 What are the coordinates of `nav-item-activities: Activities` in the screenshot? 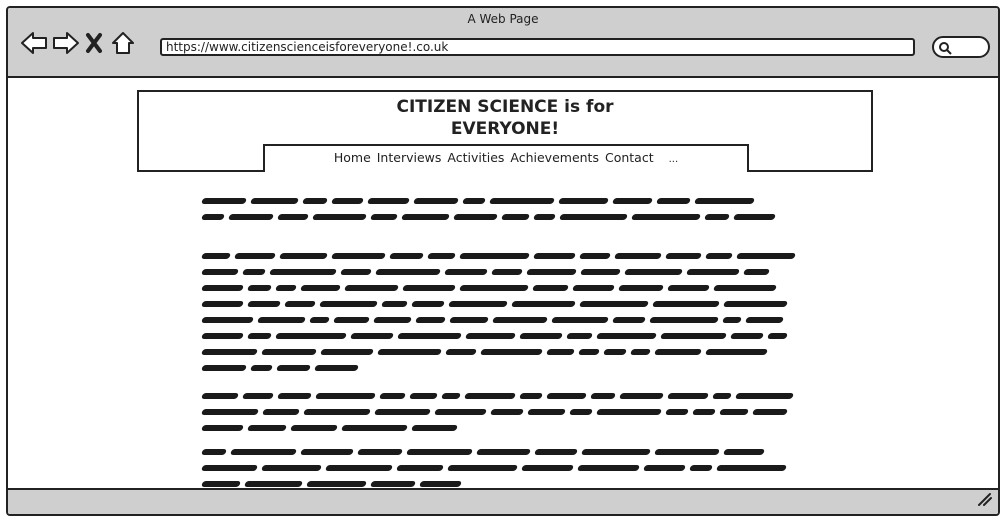 It's located at (475, 157).